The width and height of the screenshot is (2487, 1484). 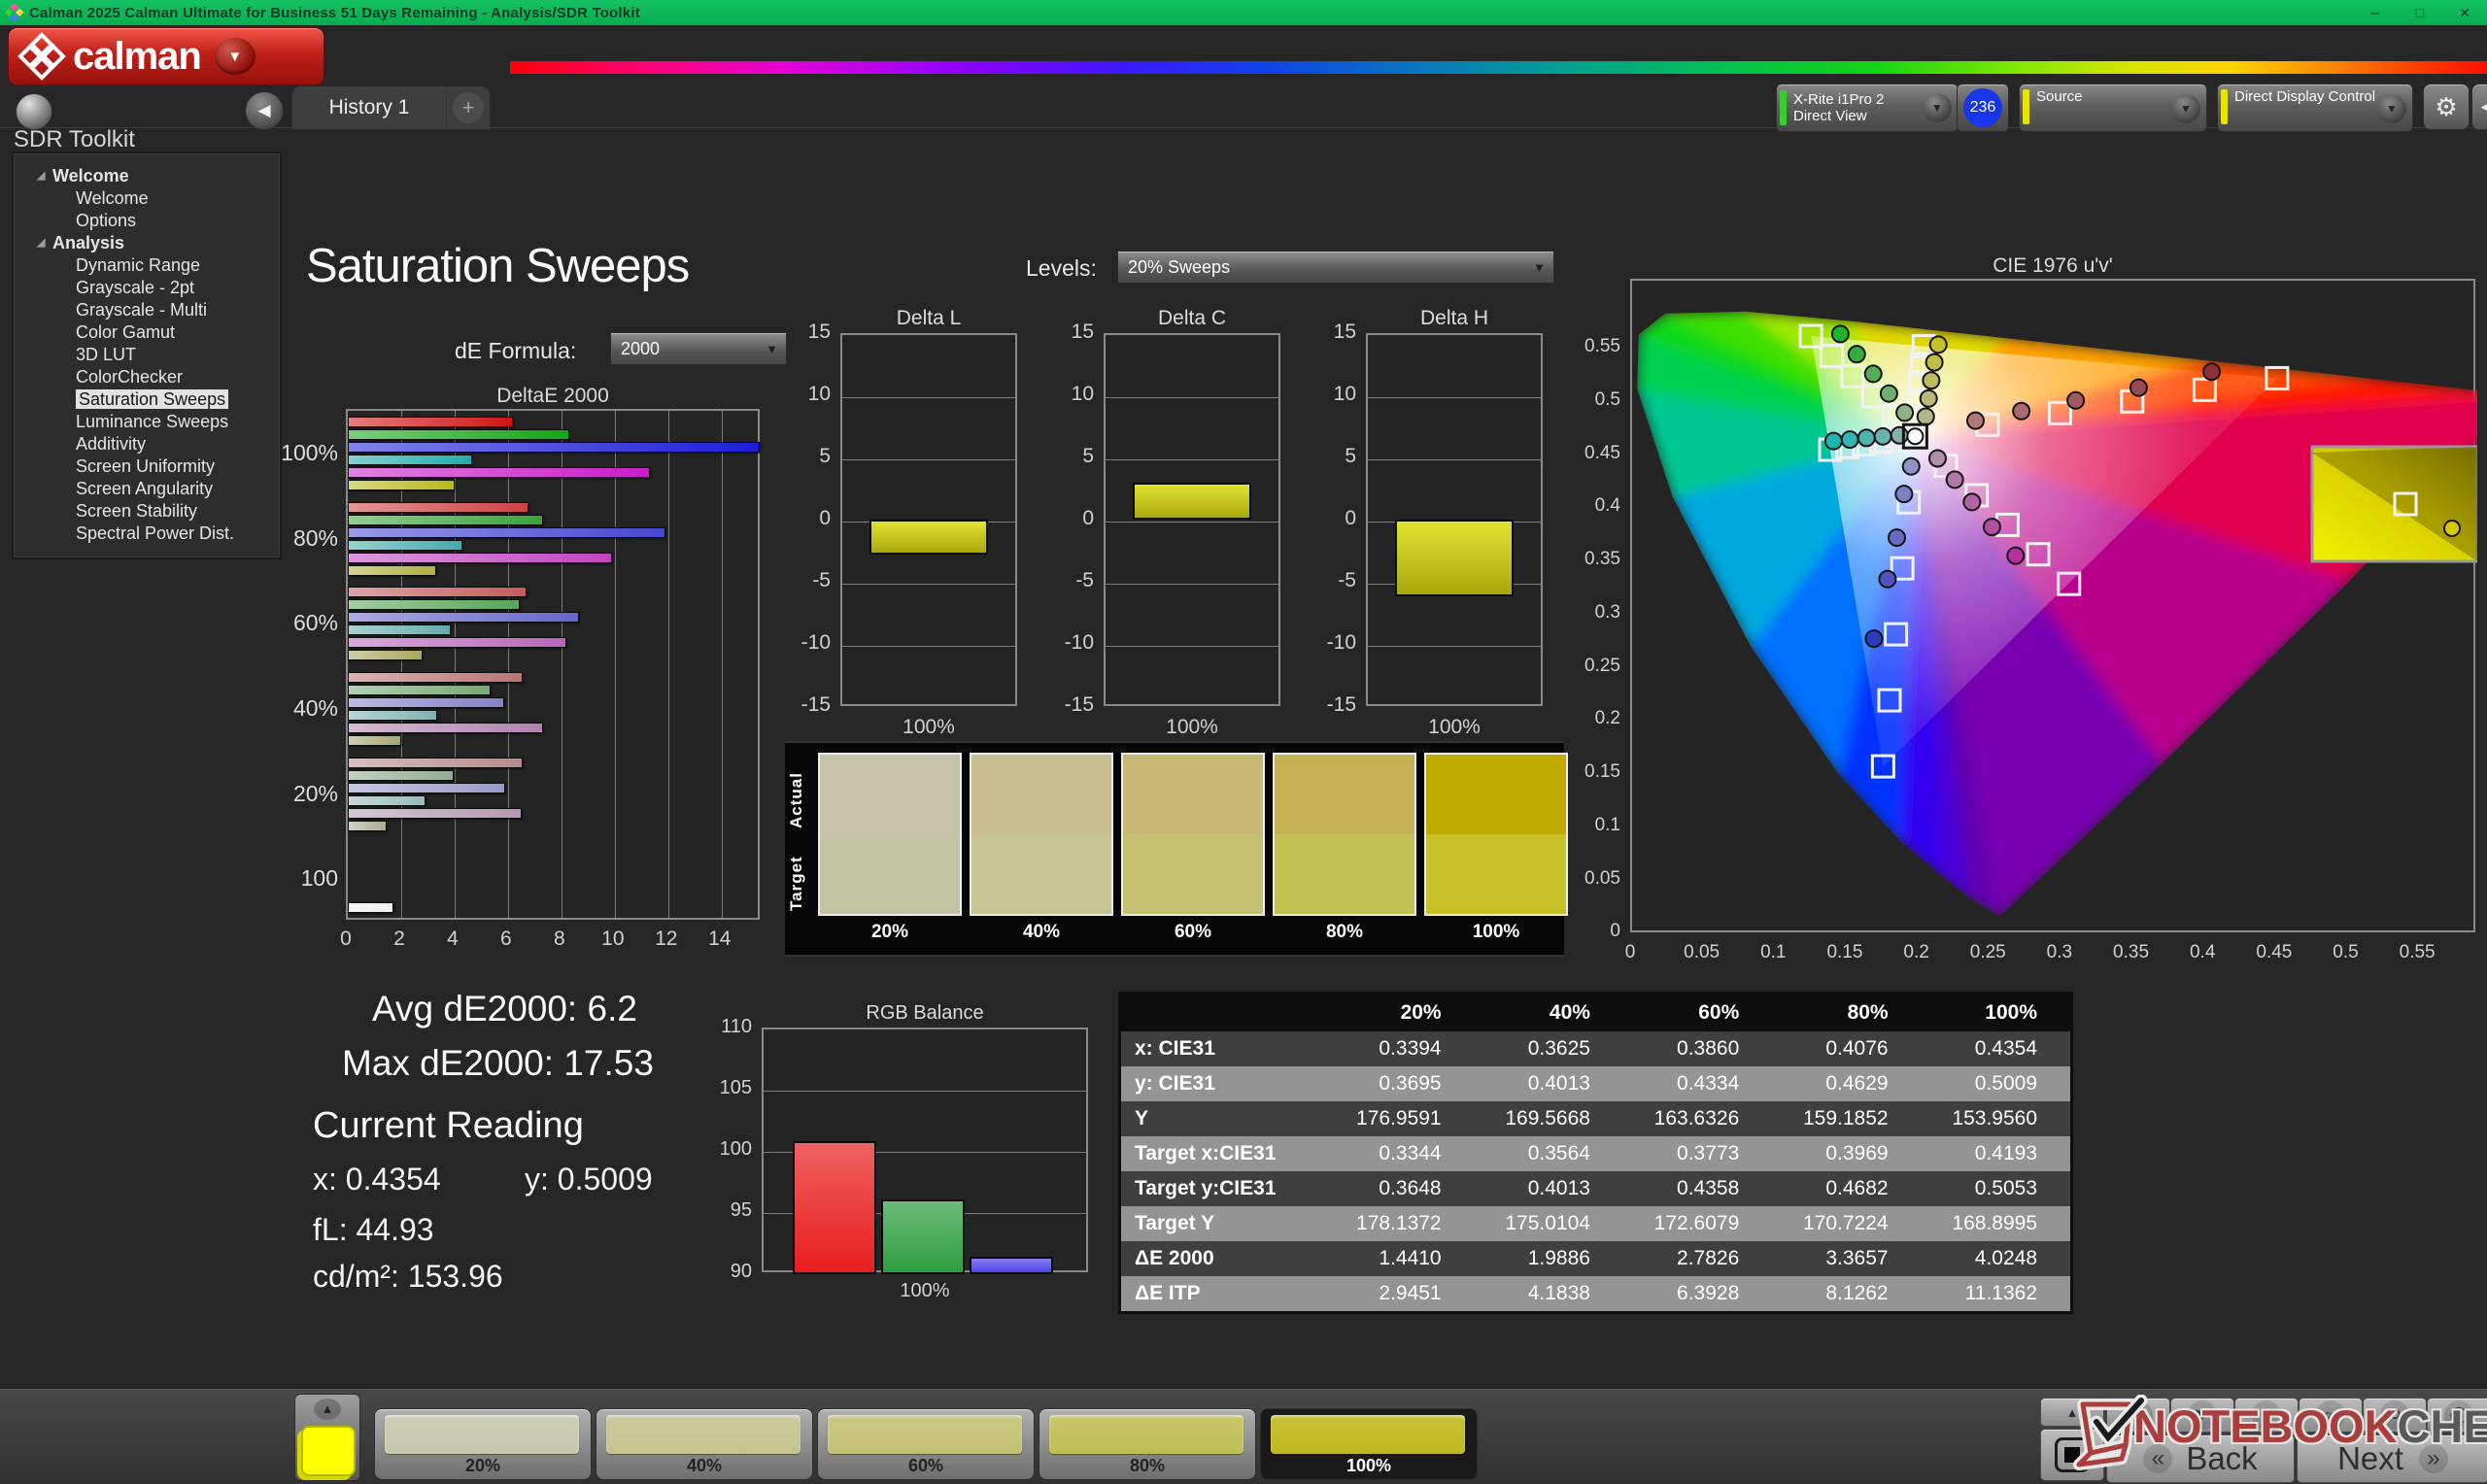 What do you see at coordinates (1082, 331) in the screenshot?
I see `y-tick: 15` at bounding box center [1082, 331].